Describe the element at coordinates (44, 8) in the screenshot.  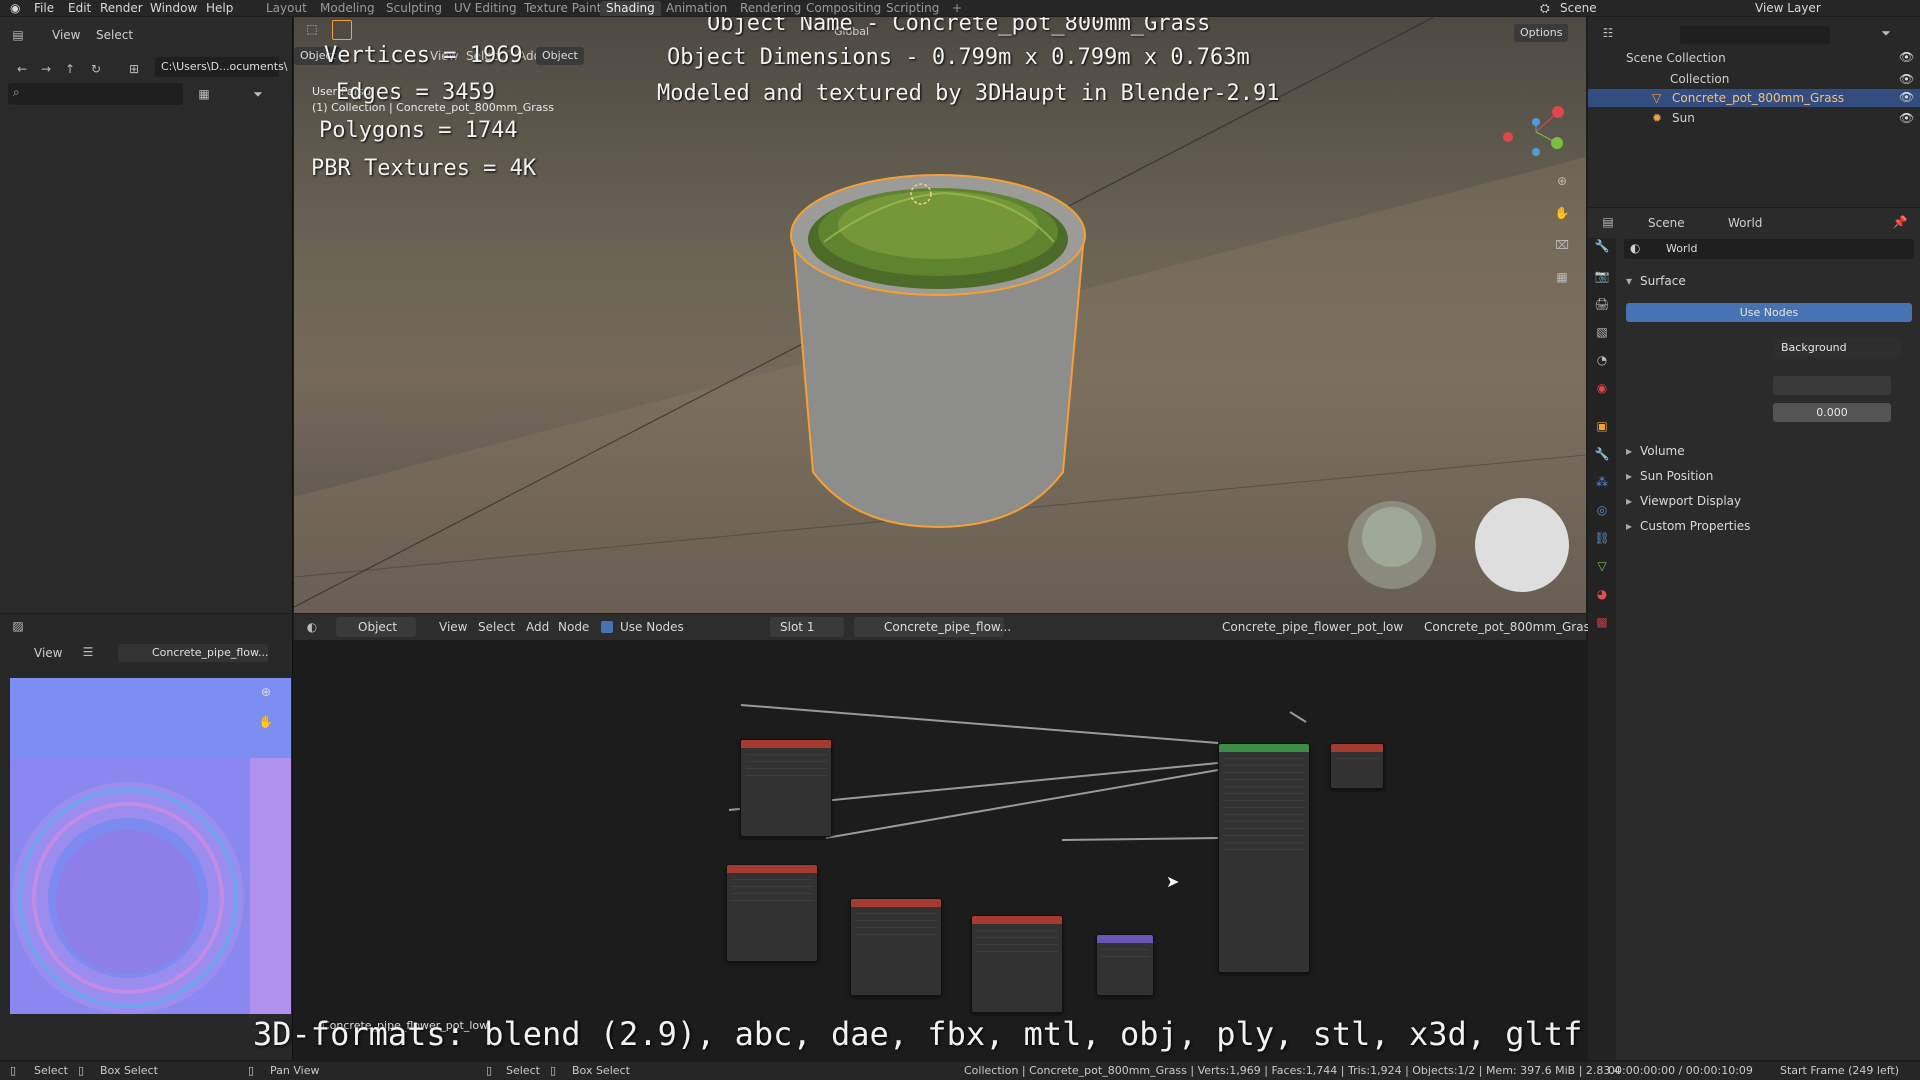
I see `menu-file: File` at that location.